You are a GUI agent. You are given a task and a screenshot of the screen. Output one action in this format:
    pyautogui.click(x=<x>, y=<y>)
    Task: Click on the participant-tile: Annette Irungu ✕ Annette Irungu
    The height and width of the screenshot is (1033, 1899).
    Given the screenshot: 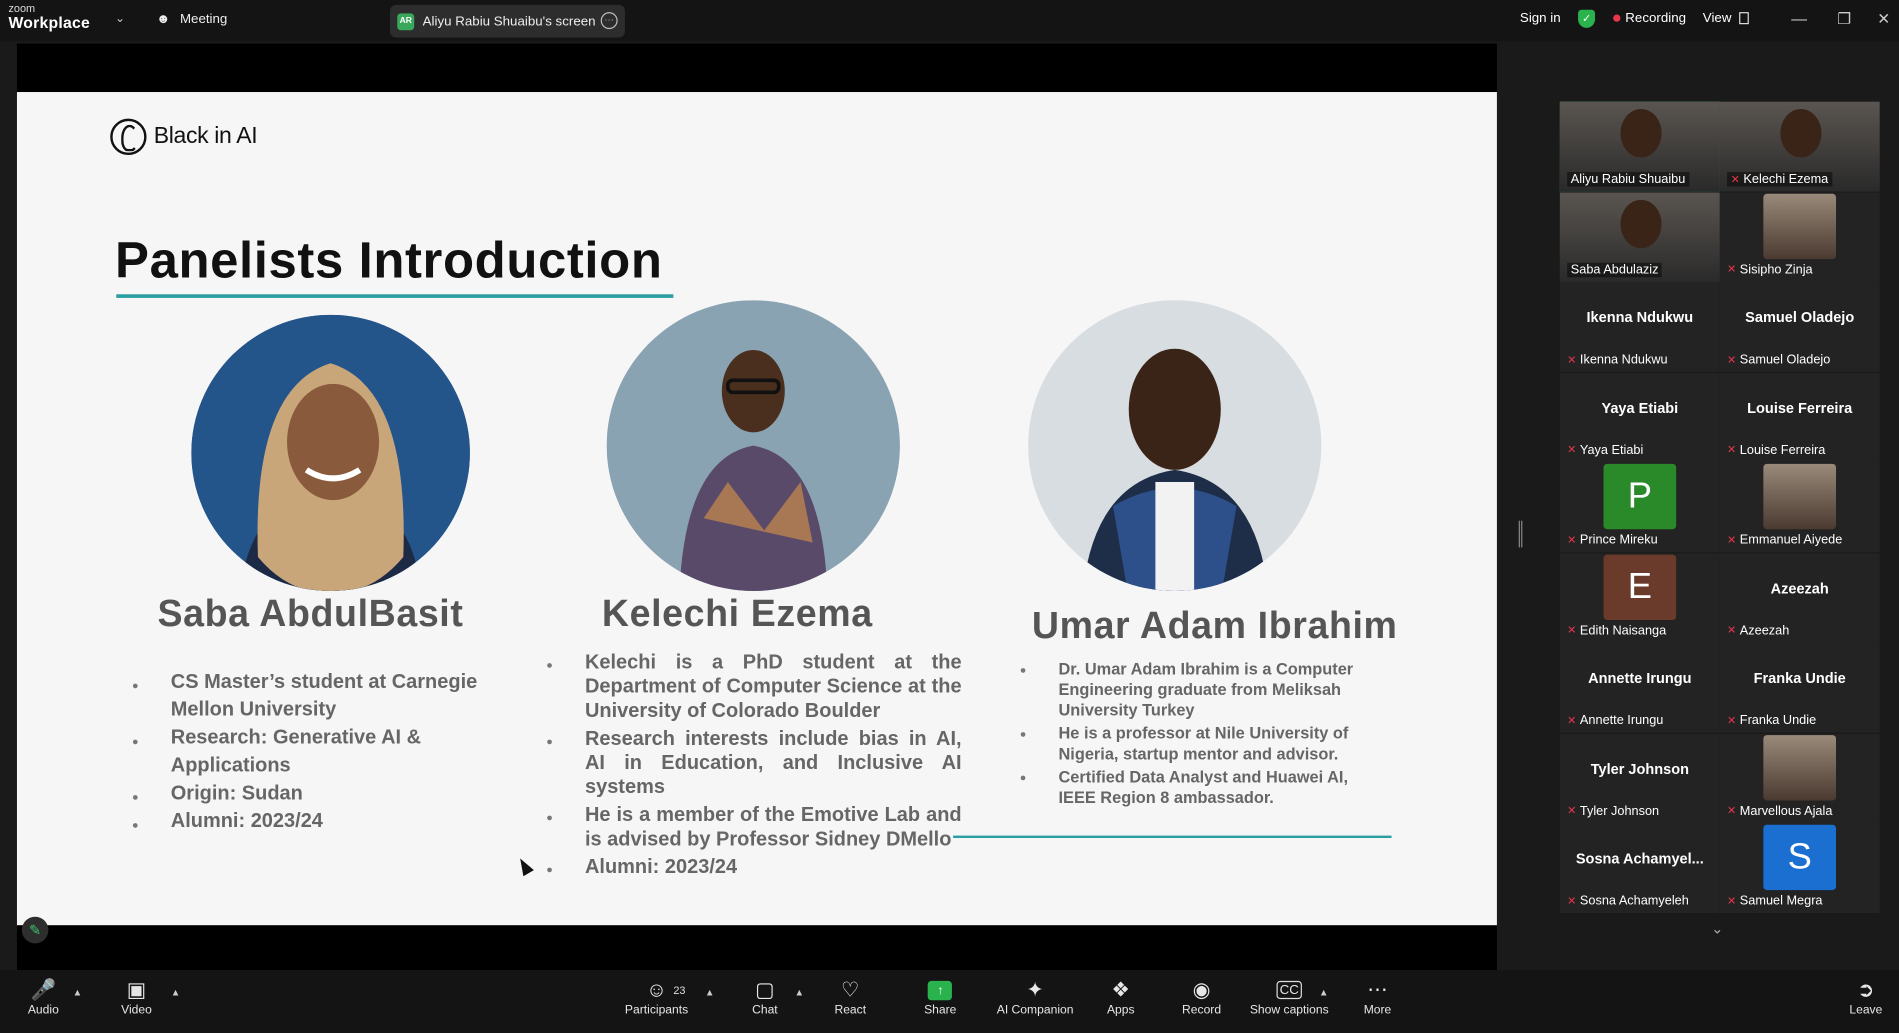 What is the action you would take?
    pyautogui.click(x=1639, y=688)
    